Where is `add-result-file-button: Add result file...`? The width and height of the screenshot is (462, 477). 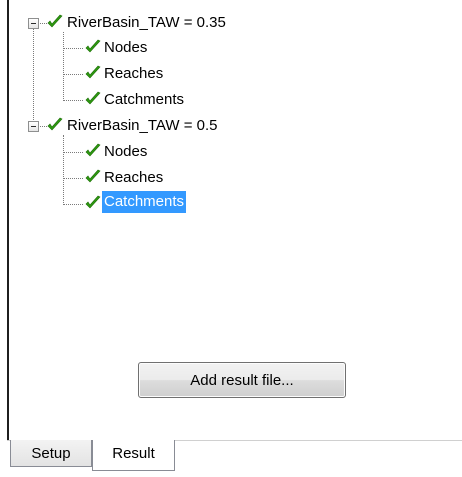
add-result-file-button: Add result file... is located at coordinates (242, 380).